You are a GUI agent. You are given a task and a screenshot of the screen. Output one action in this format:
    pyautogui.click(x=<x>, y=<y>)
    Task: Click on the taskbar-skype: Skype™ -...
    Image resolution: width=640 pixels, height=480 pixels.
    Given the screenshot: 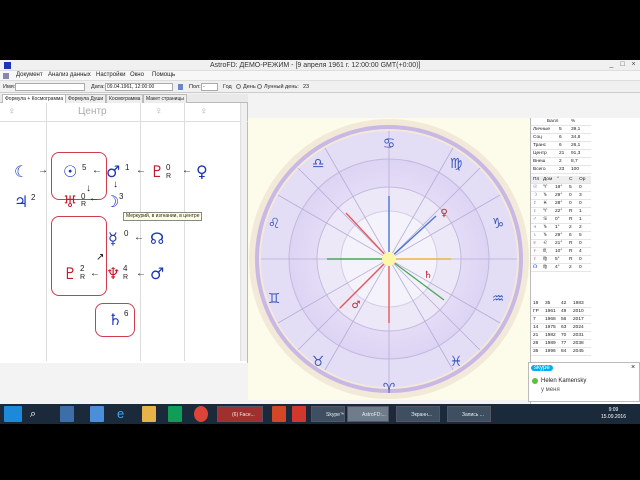 What is the action you would take?
    pyautogui.click(x=328, y=414)
    